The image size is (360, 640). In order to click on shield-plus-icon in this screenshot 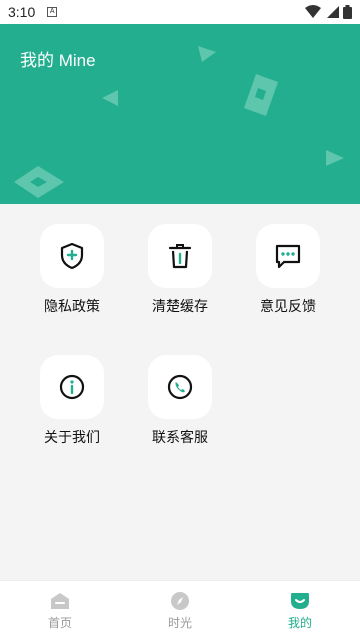, I will do `click(72, 256)`.